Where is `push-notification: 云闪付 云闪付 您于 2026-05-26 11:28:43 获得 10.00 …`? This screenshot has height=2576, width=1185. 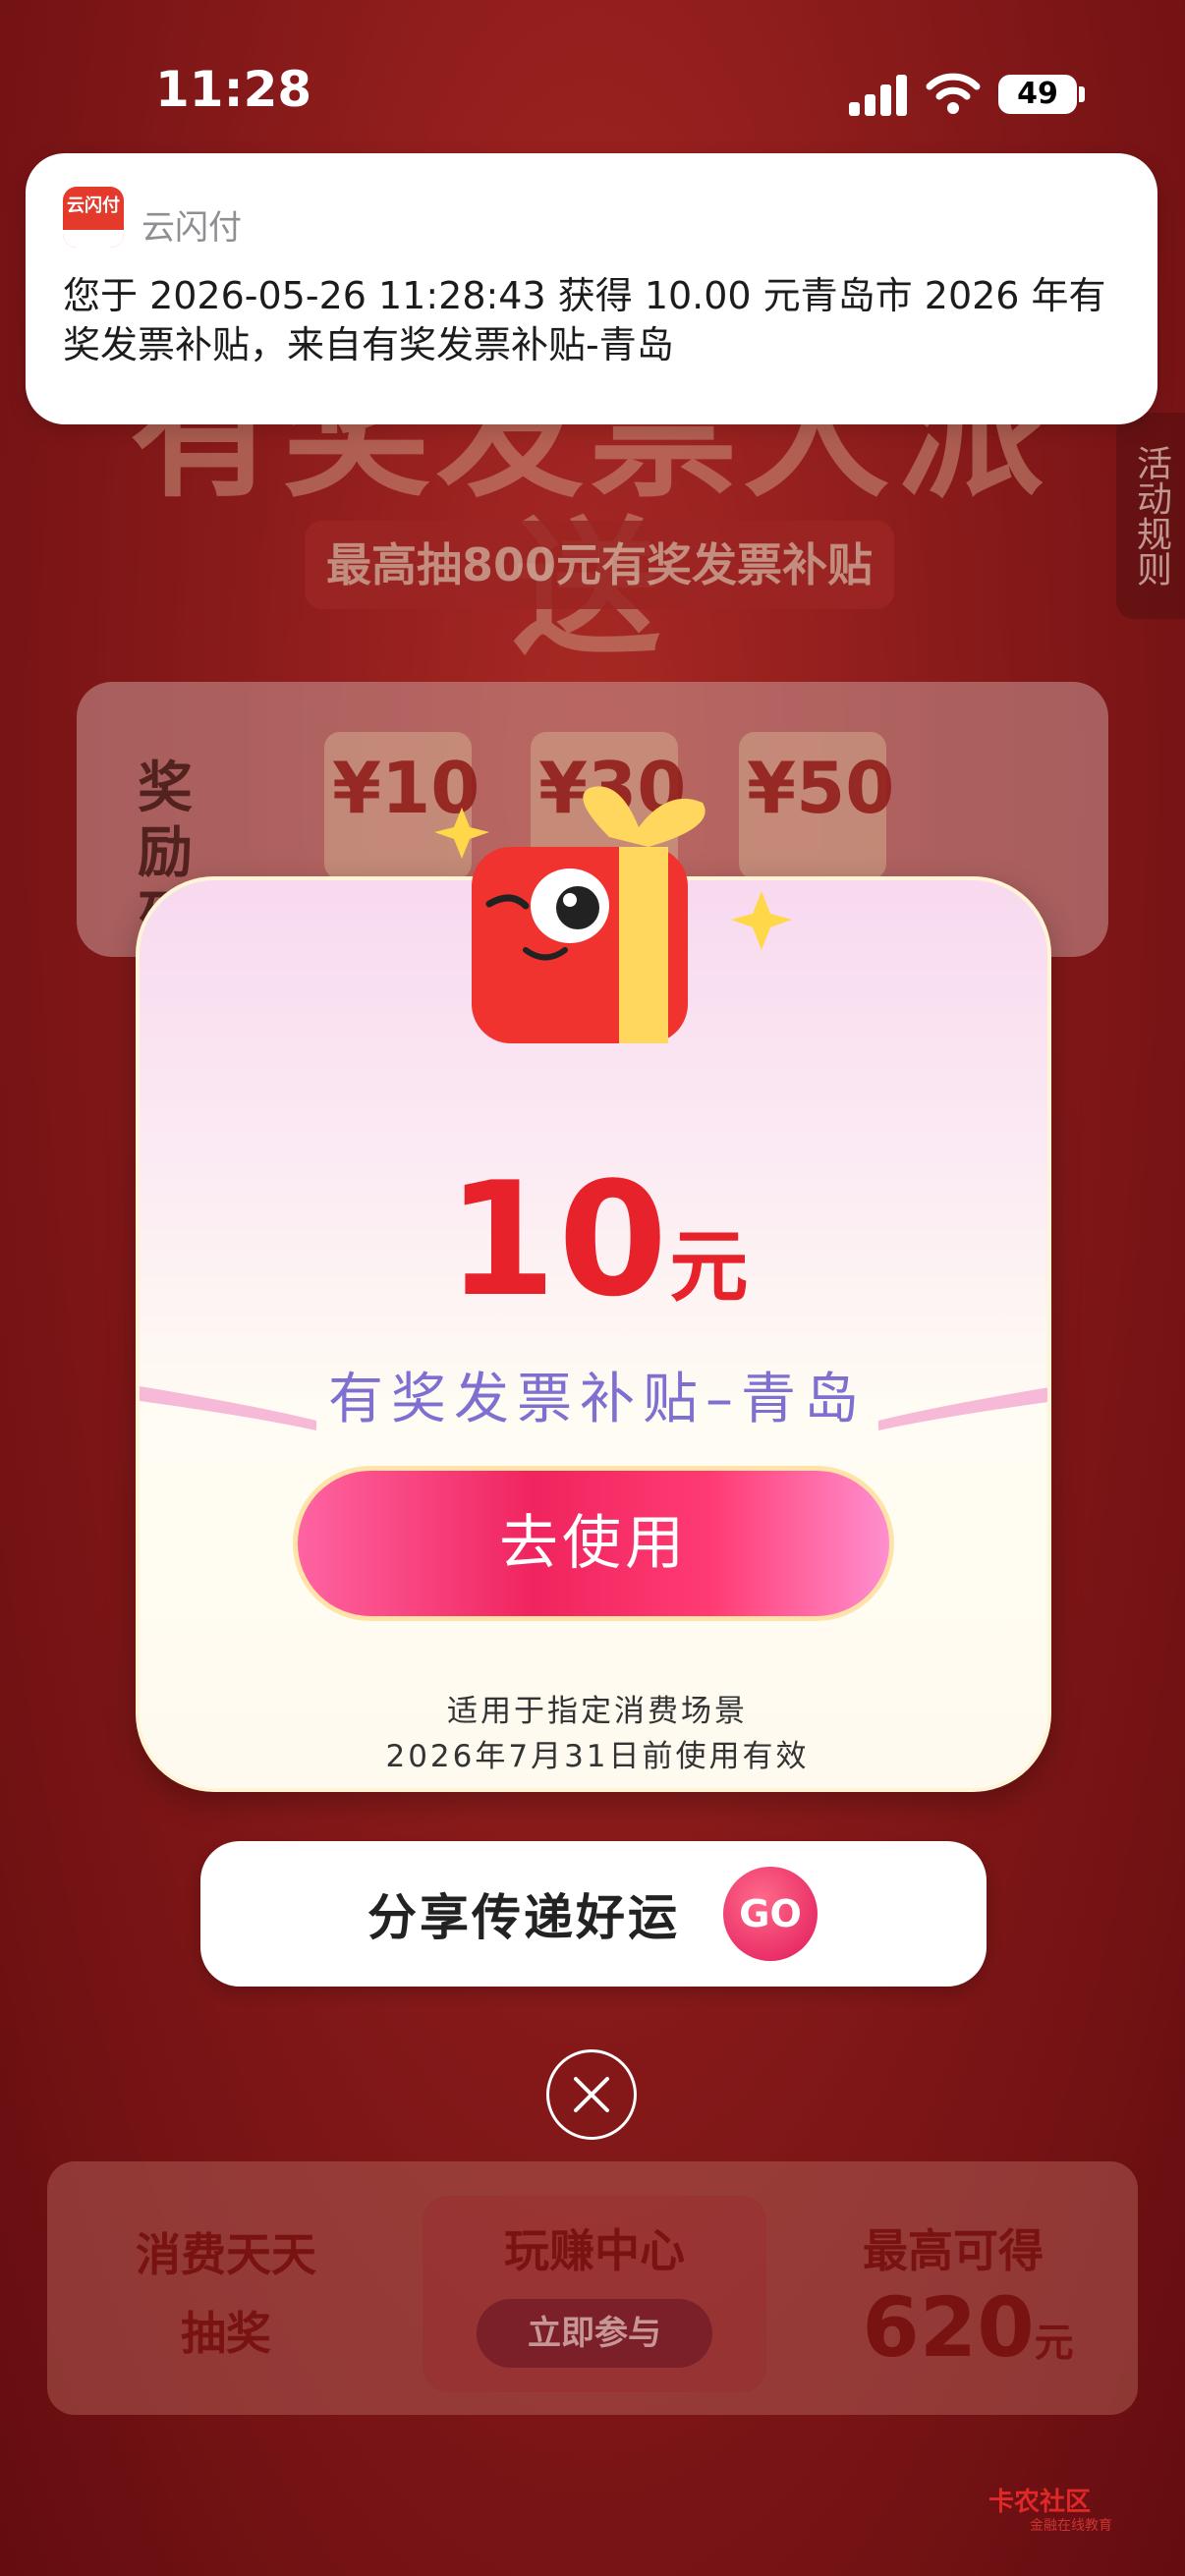 push-notification: 云闪付 云闪付 您于 2026-05-26 11:28:43 获得 10.00 … is located at coordinates (592, 288).